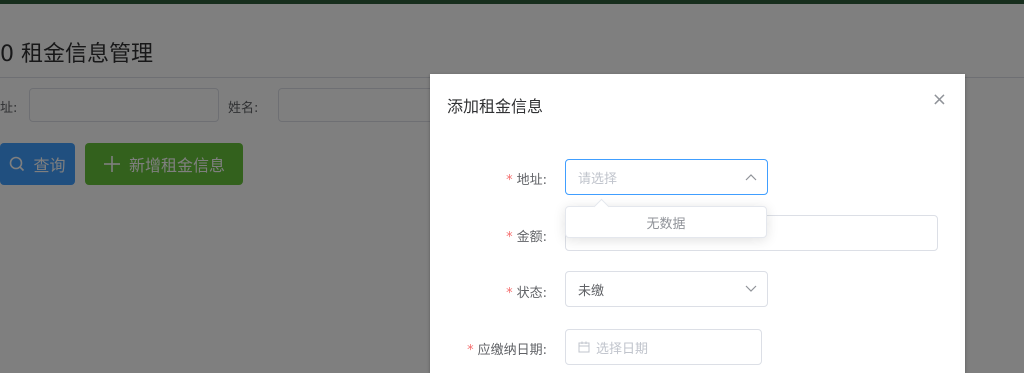 The width and height of the screenshot is (1024, 373). I want to click on due-date-placeholder: 选择日期, so click(622, 349).